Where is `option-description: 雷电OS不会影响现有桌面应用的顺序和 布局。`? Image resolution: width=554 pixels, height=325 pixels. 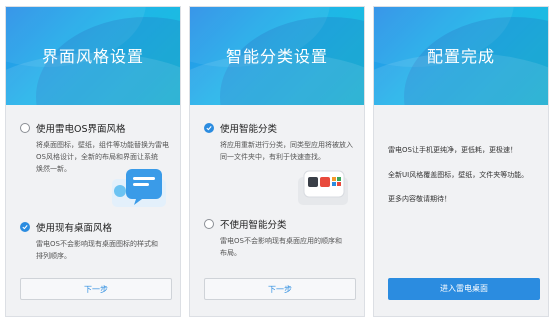 option-description: 雷电OS不会影响现有桌面应用的顺序和 布局。 is located at coordinates (281, 247).